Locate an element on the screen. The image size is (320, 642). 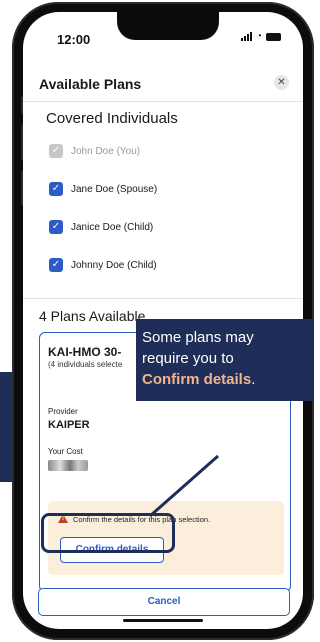
callout-line-3: Confirm details. is located at coordinates (199, 379).